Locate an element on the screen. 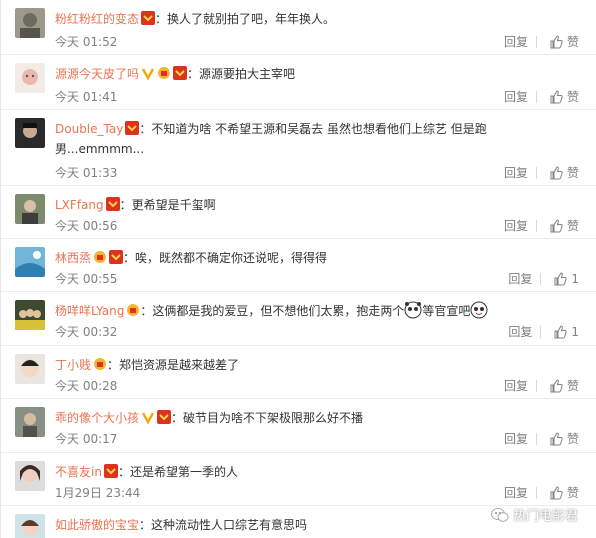 This screenshot has height=538, width=596. username-link: 粉红粉红的变态 is located at coordinates (97, 19).